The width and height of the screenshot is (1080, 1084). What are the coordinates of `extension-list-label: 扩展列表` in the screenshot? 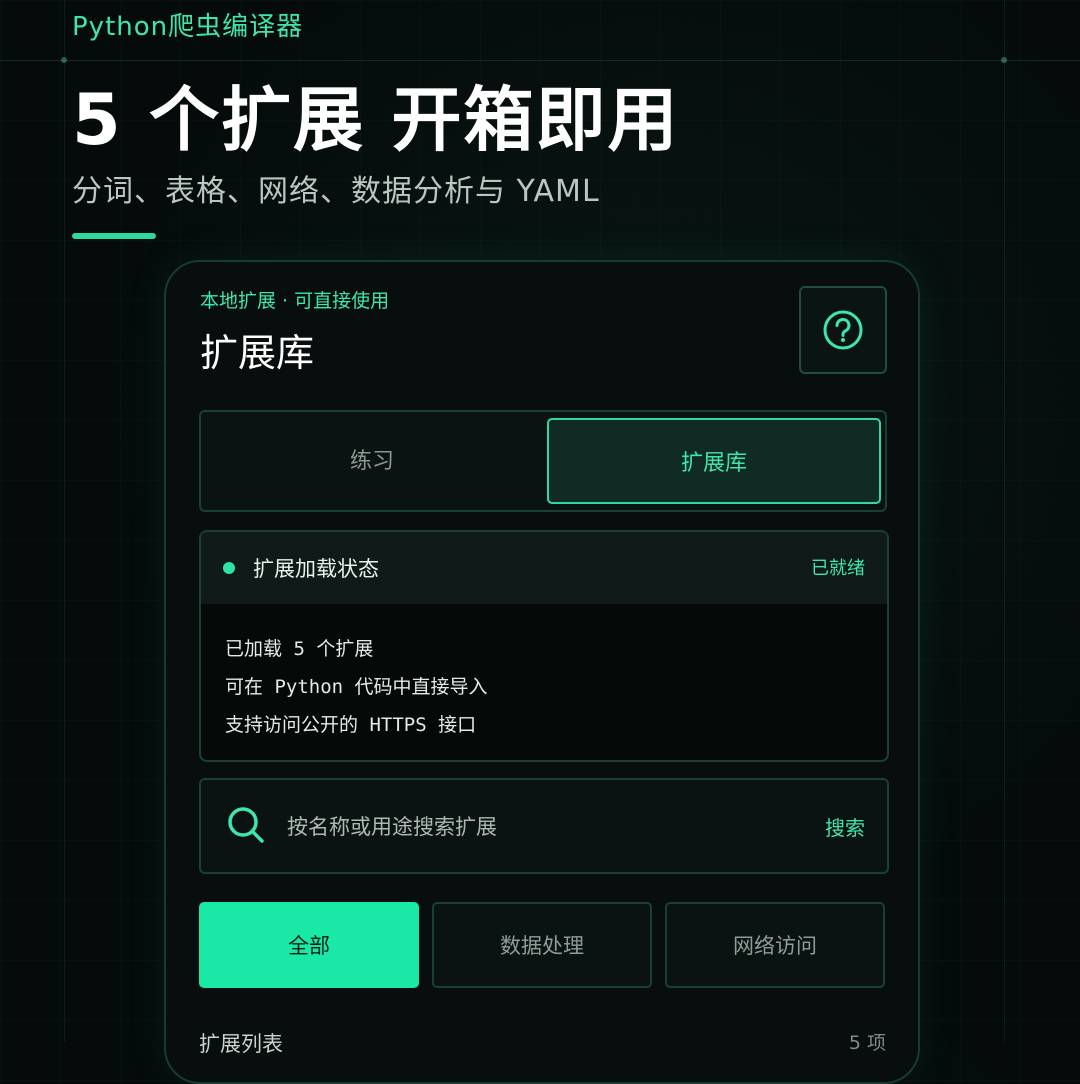 It's located at (241, 1044).